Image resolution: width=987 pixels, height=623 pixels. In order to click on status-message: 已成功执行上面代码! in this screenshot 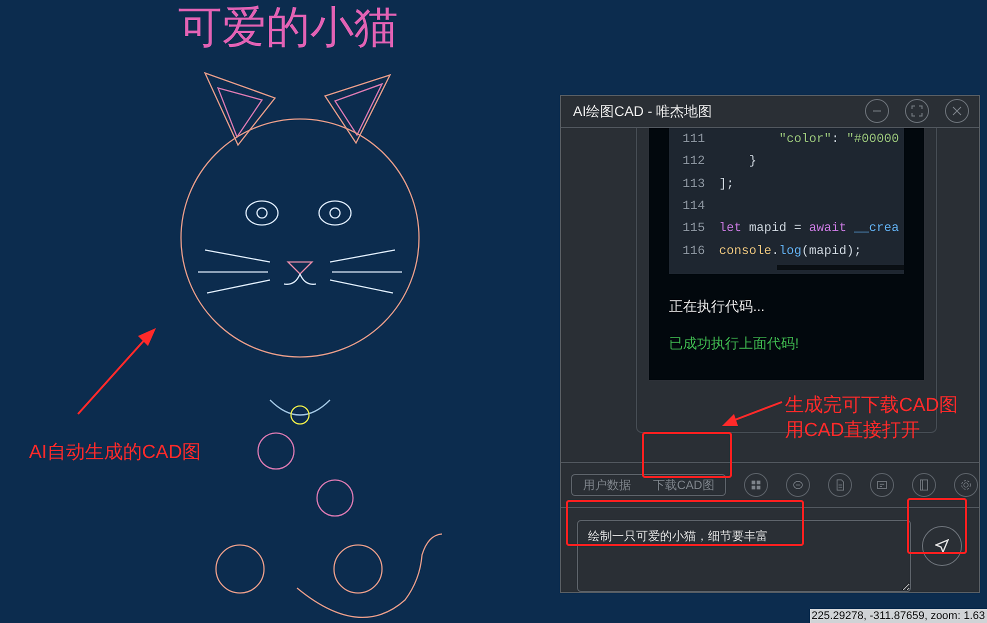, I will do `click(734, 343)`.